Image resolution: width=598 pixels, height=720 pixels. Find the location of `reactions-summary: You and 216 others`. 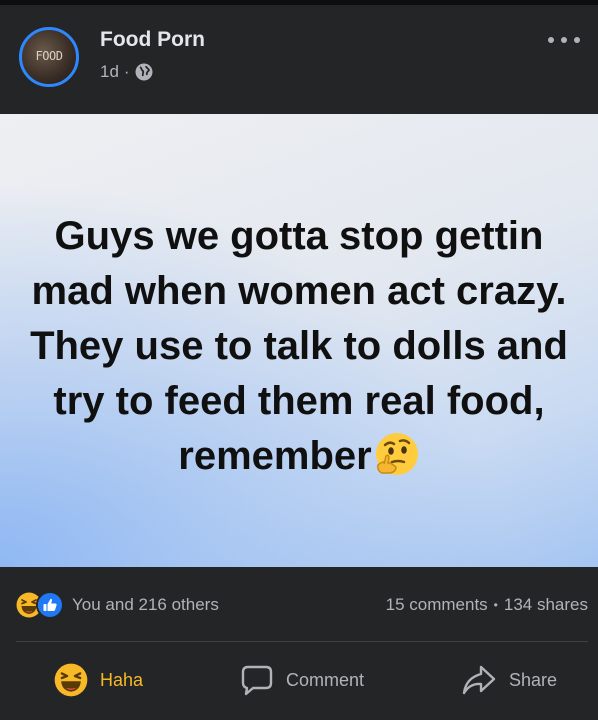

reactions-summary: You and 216 others is located at coordinates (117, 605).